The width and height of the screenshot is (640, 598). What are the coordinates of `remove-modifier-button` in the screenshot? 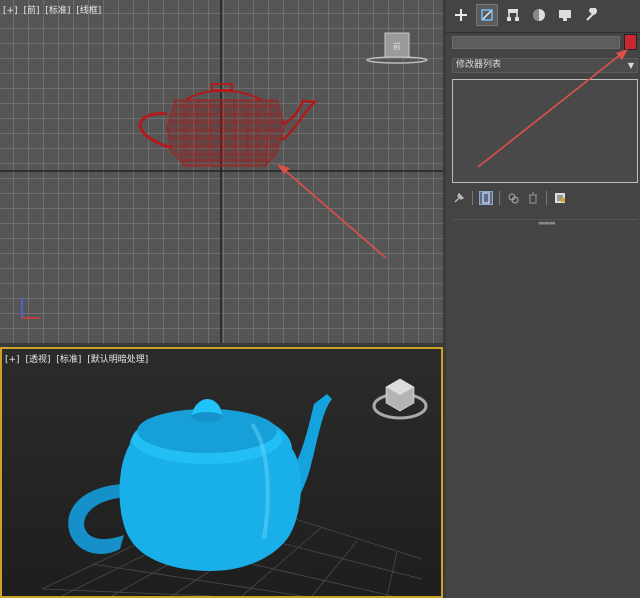 It's located at (533, 198).